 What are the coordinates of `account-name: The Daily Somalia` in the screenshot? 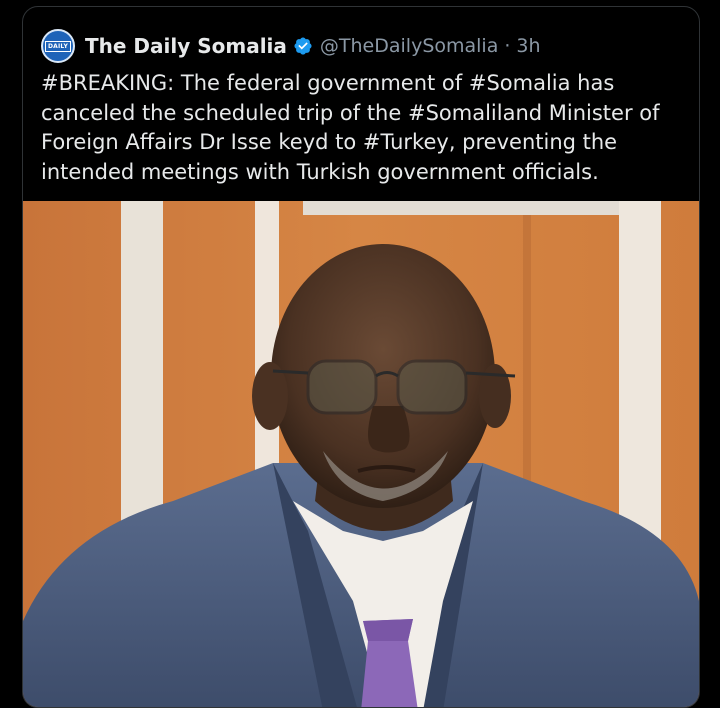 It's located at (186, 46).